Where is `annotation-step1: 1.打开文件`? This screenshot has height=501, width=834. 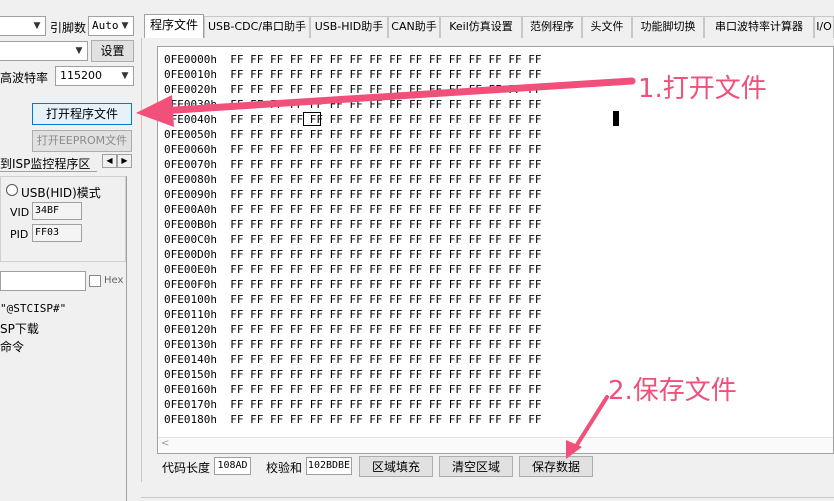 annotation-step1: 1.打开文件 is located at coordinates (702, 89).